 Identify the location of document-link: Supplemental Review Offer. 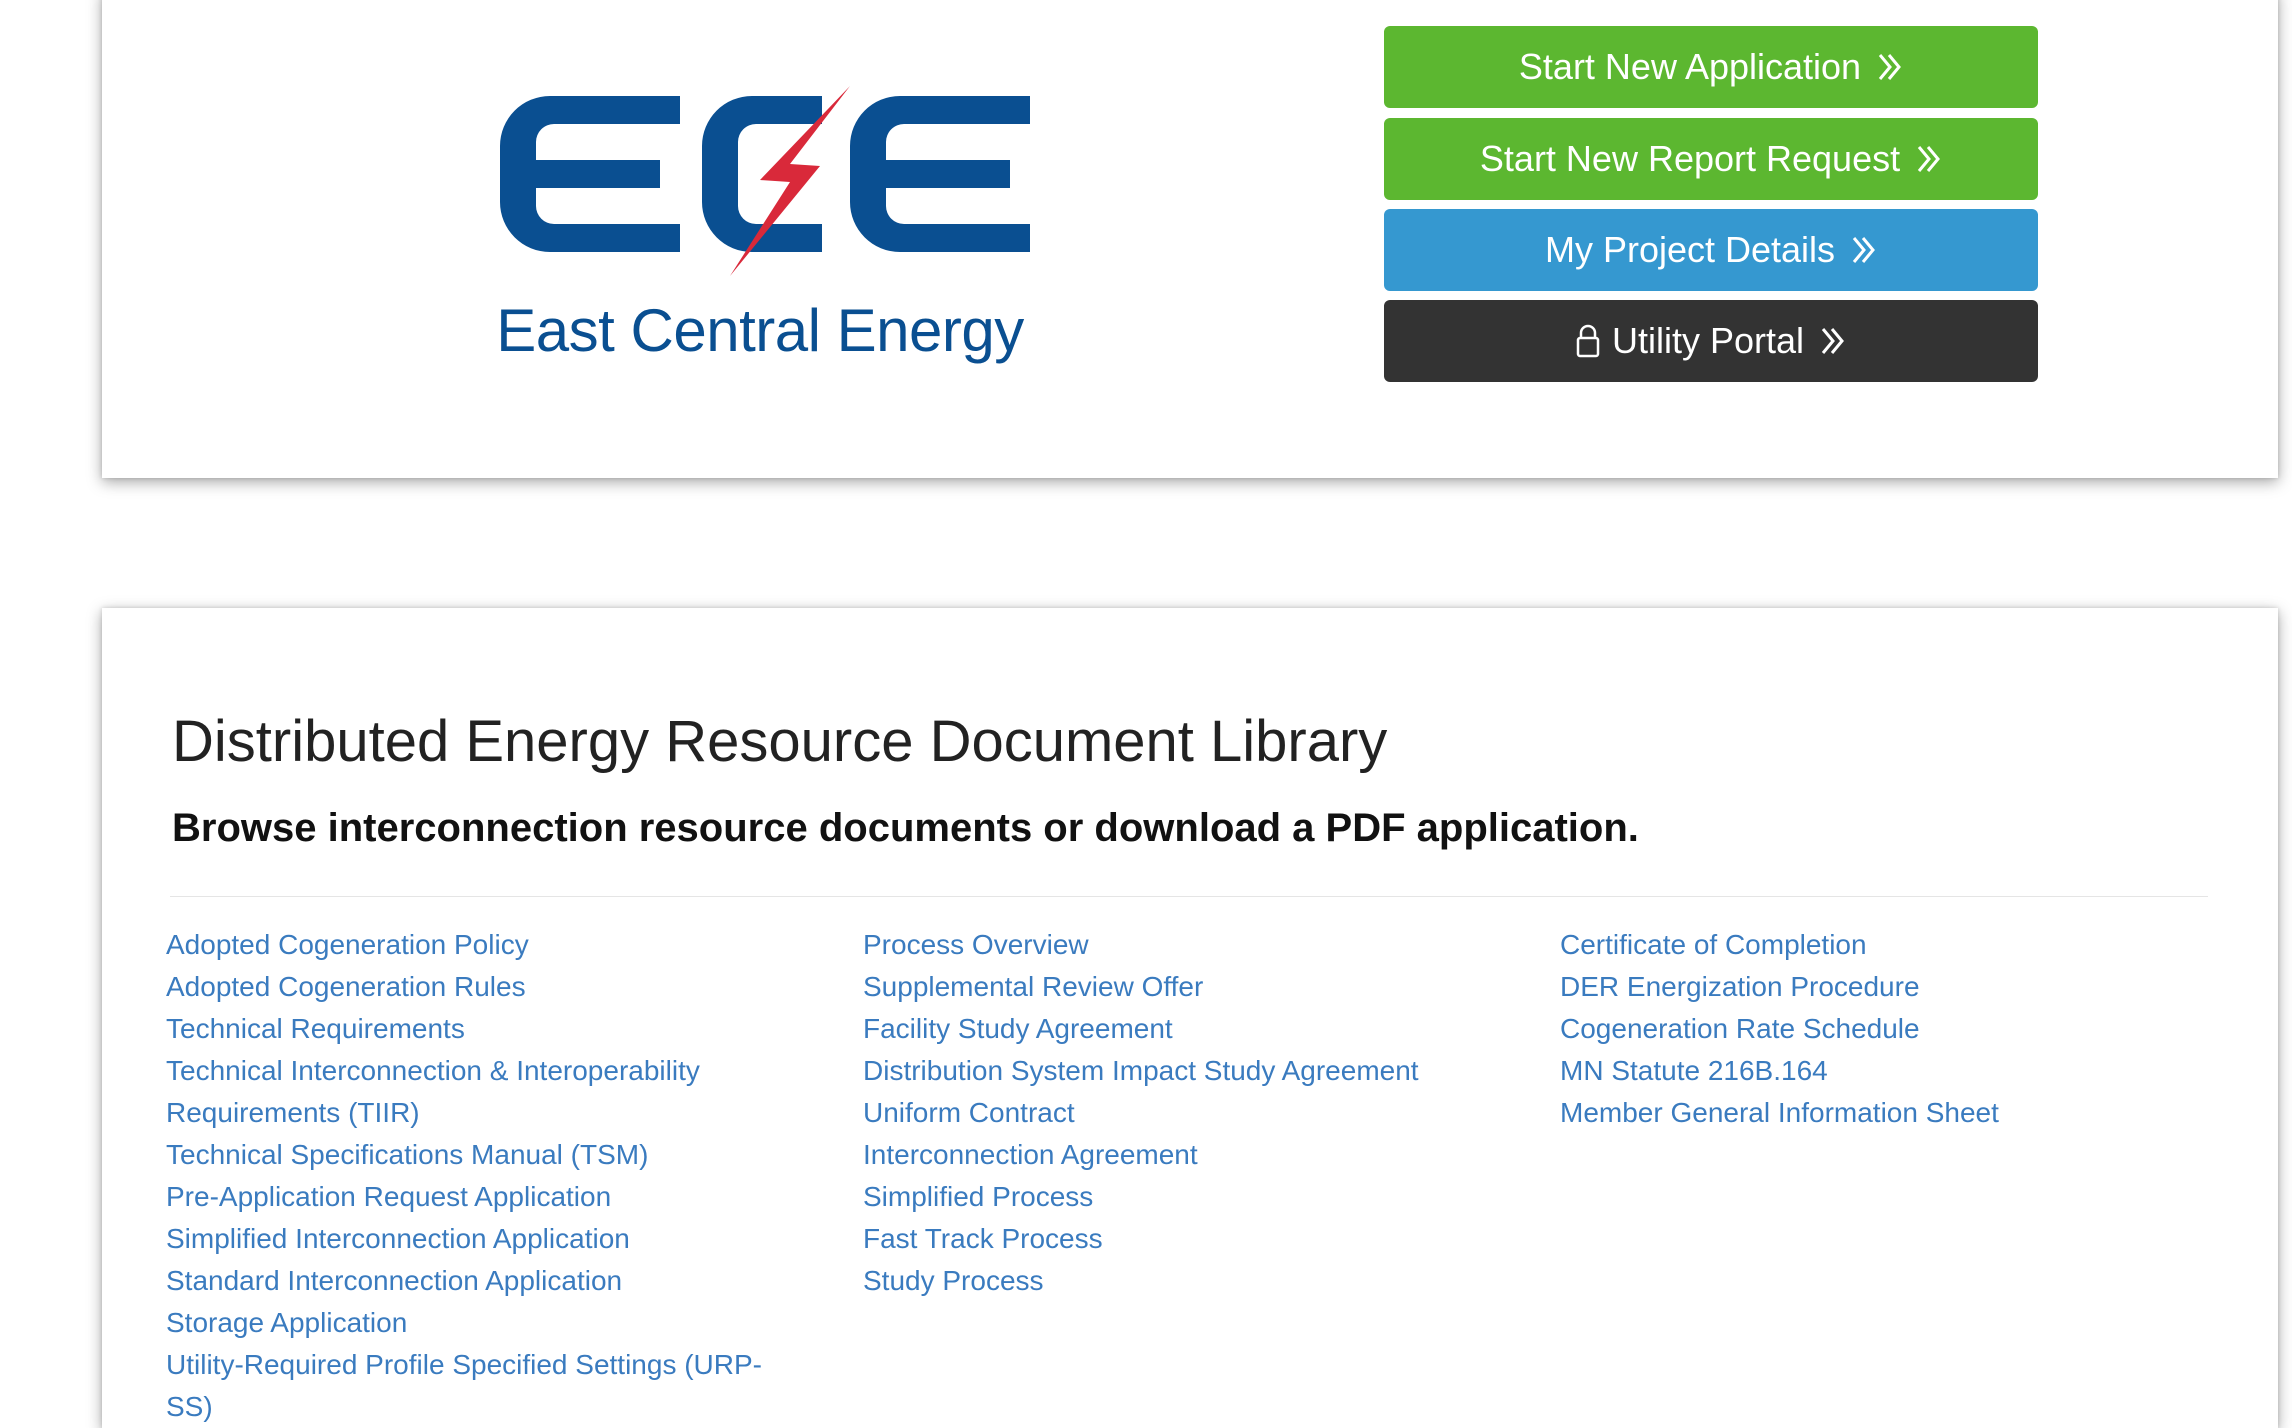
(1203, 987).